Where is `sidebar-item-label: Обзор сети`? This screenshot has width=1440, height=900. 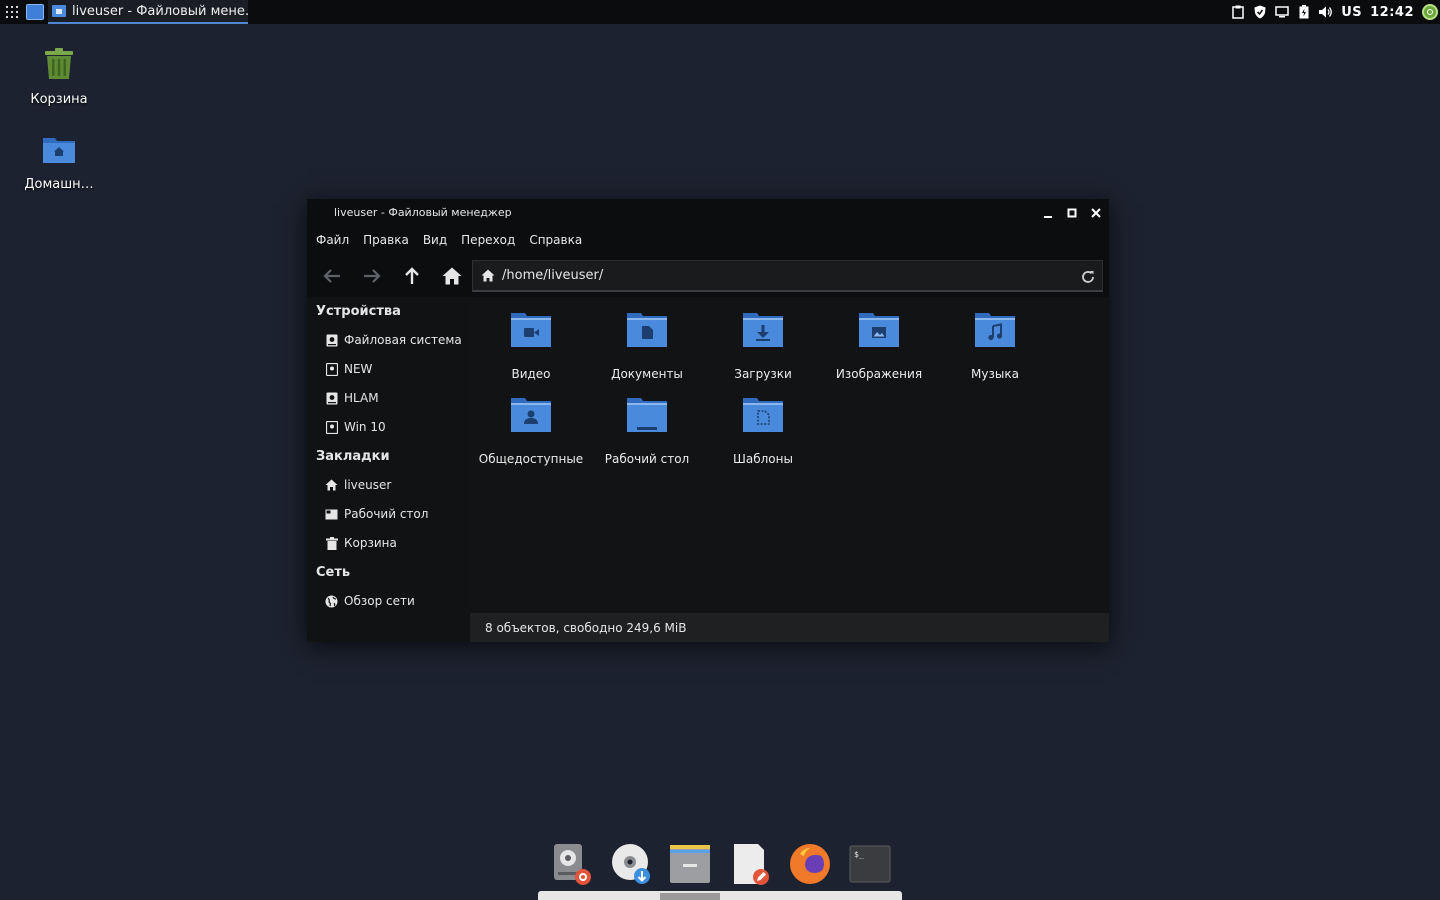 sidebar-item-label: Обзор сети is located at coordinates (379, 601).